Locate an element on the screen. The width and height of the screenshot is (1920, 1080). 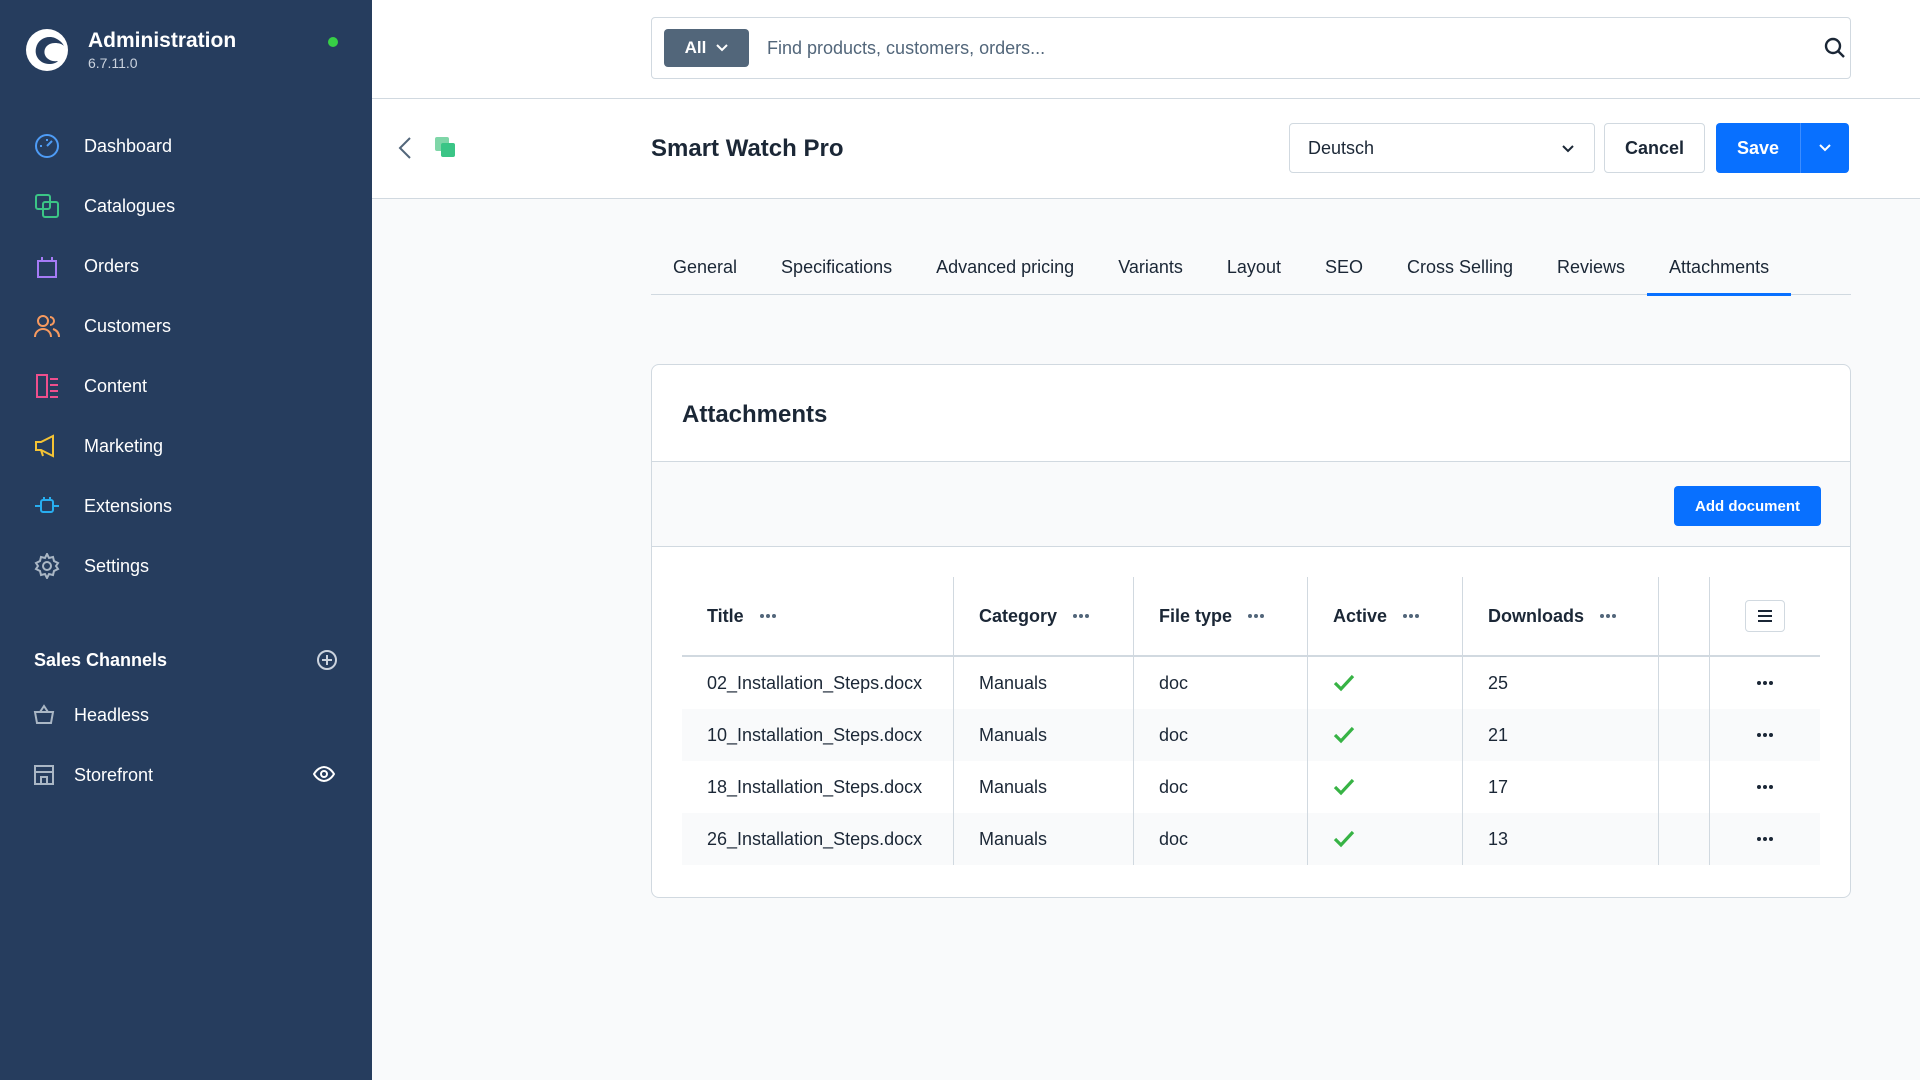
sales-channel-storefront: Storefront is located at coordinates (186, 775).